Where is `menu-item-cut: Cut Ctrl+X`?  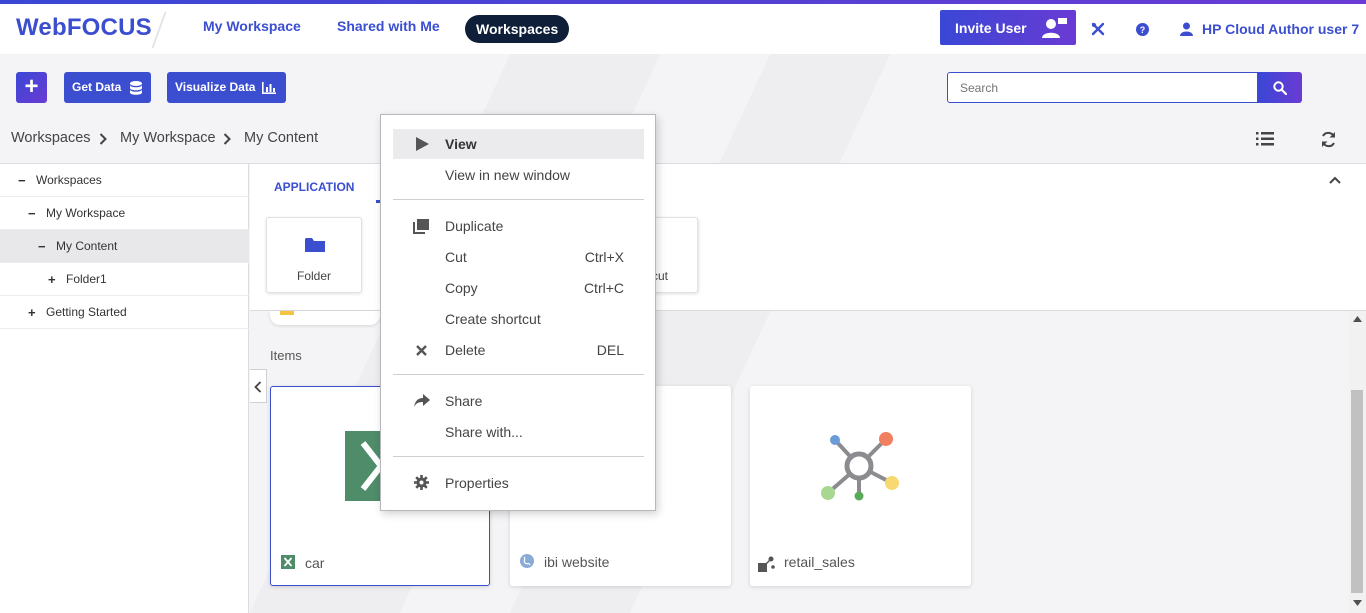 menu-item-cut: Cut Ctrl+X is located at coordinates (518, 257).